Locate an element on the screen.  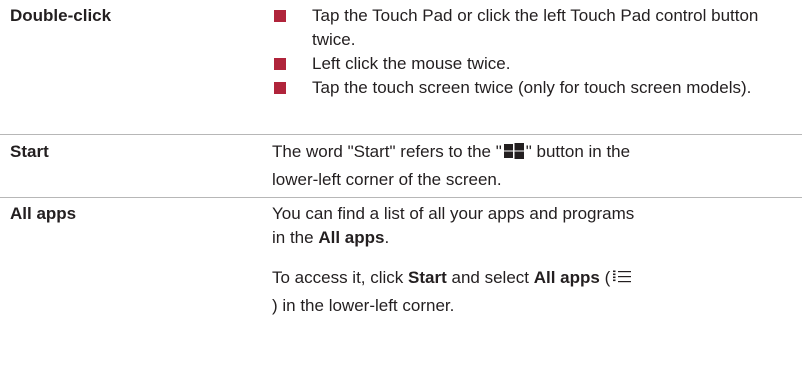
definition-line: in the All apps. is located at coordinates (532, 238).